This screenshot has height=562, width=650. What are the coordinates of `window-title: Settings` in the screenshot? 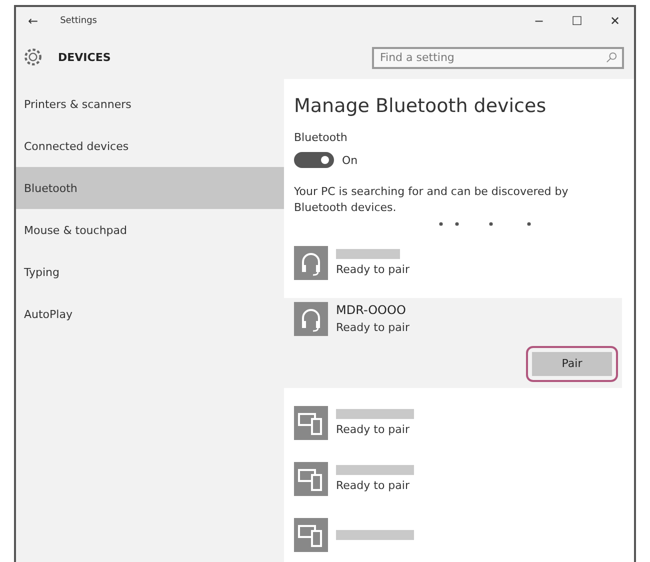 It's located at (79, 21).